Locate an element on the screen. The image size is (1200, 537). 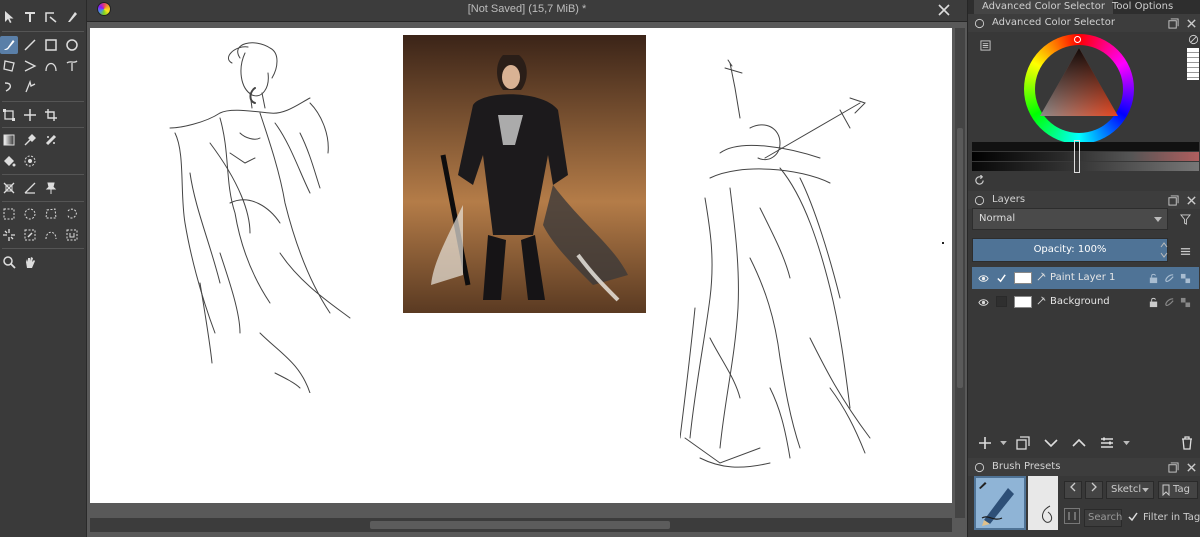
crop-tool-icon is located at coordinates (51, 115).